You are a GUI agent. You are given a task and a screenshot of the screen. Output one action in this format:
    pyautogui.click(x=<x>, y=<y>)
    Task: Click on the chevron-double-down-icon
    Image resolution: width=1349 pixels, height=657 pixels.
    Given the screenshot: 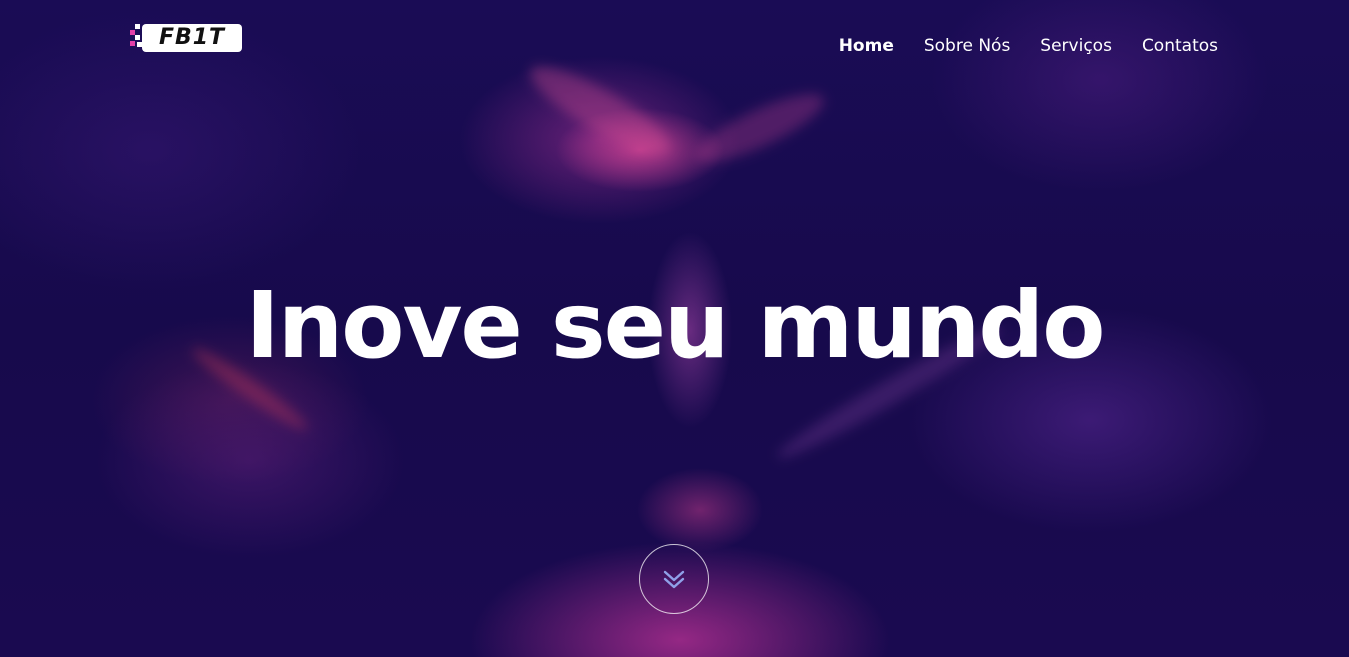 What is the action you would take?
    pyautogui.click(x=674, y=579)
    